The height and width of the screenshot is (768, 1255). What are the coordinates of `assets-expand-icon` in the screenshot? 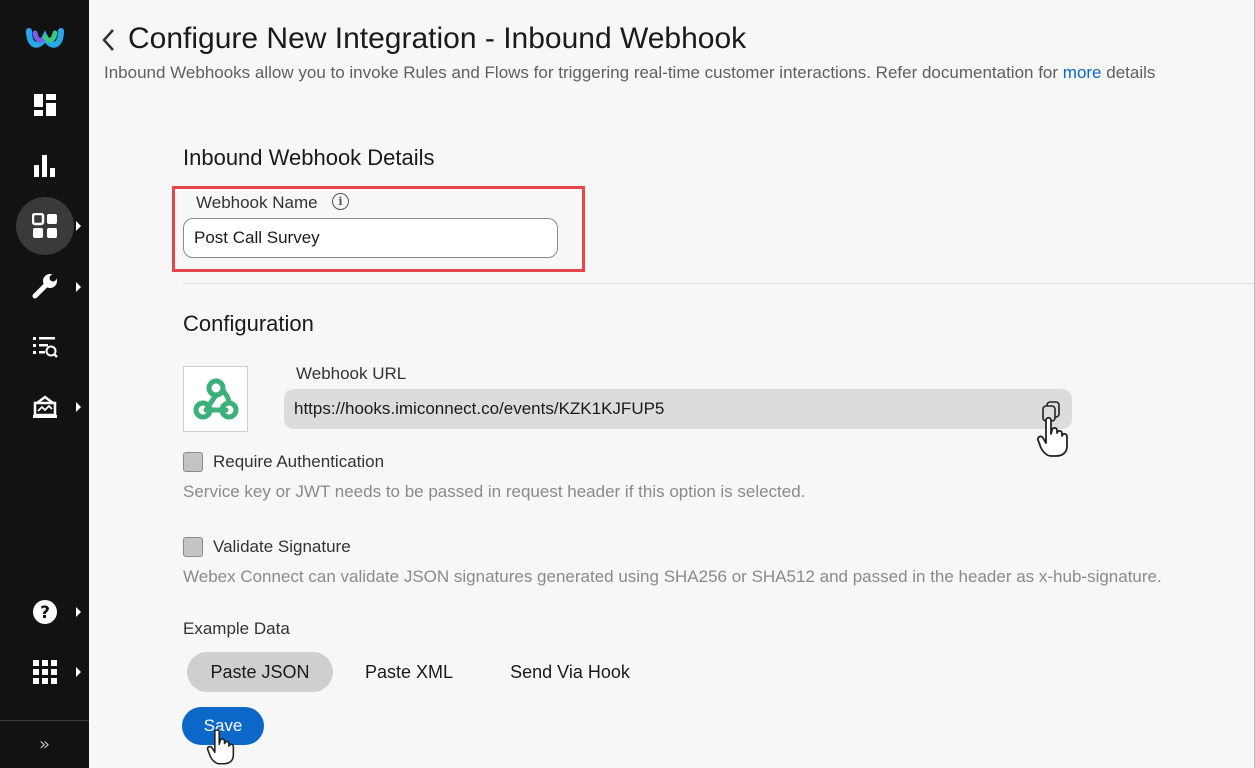 It's located at (78, 407).